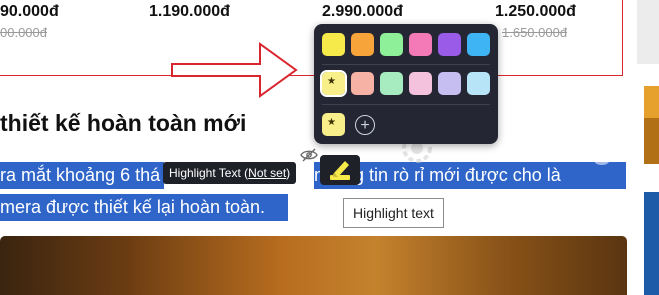 This screenshot has height=295, width=659. I want to click on price-2: 1.190.000đ, so click(189, 11).